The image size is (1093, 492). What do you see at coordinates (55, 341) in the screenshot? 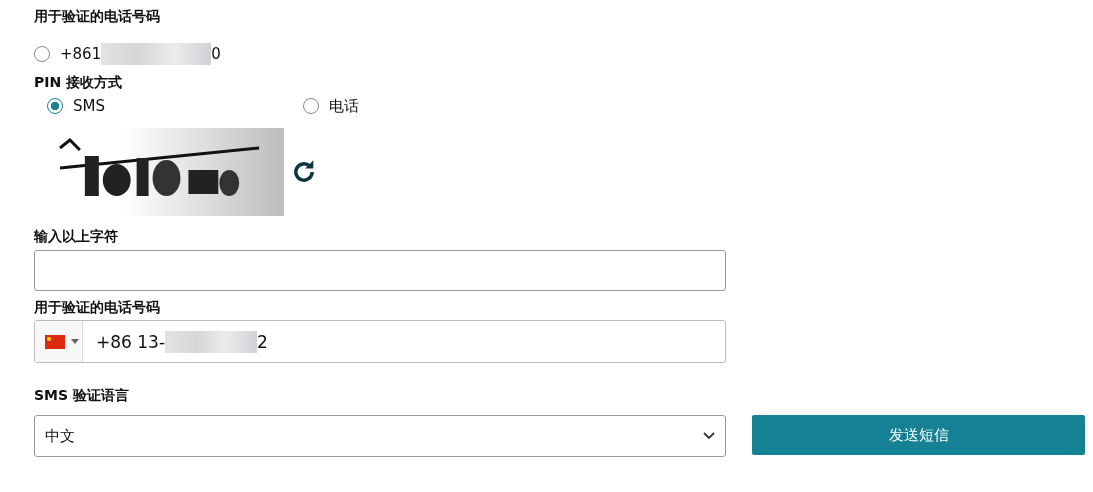
I see `flag-icon` at bounding box center [55, 341].